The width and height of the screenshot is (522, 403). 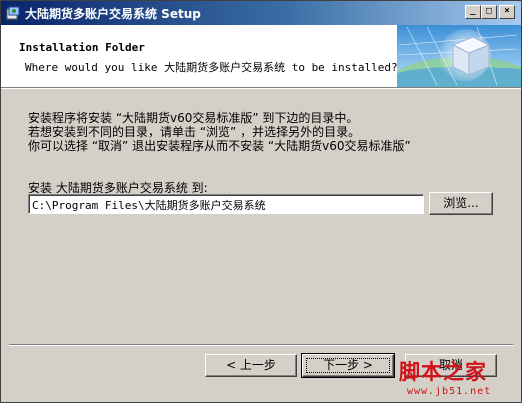 I want to click on maximize-button: □, so click(x=489, y=12).